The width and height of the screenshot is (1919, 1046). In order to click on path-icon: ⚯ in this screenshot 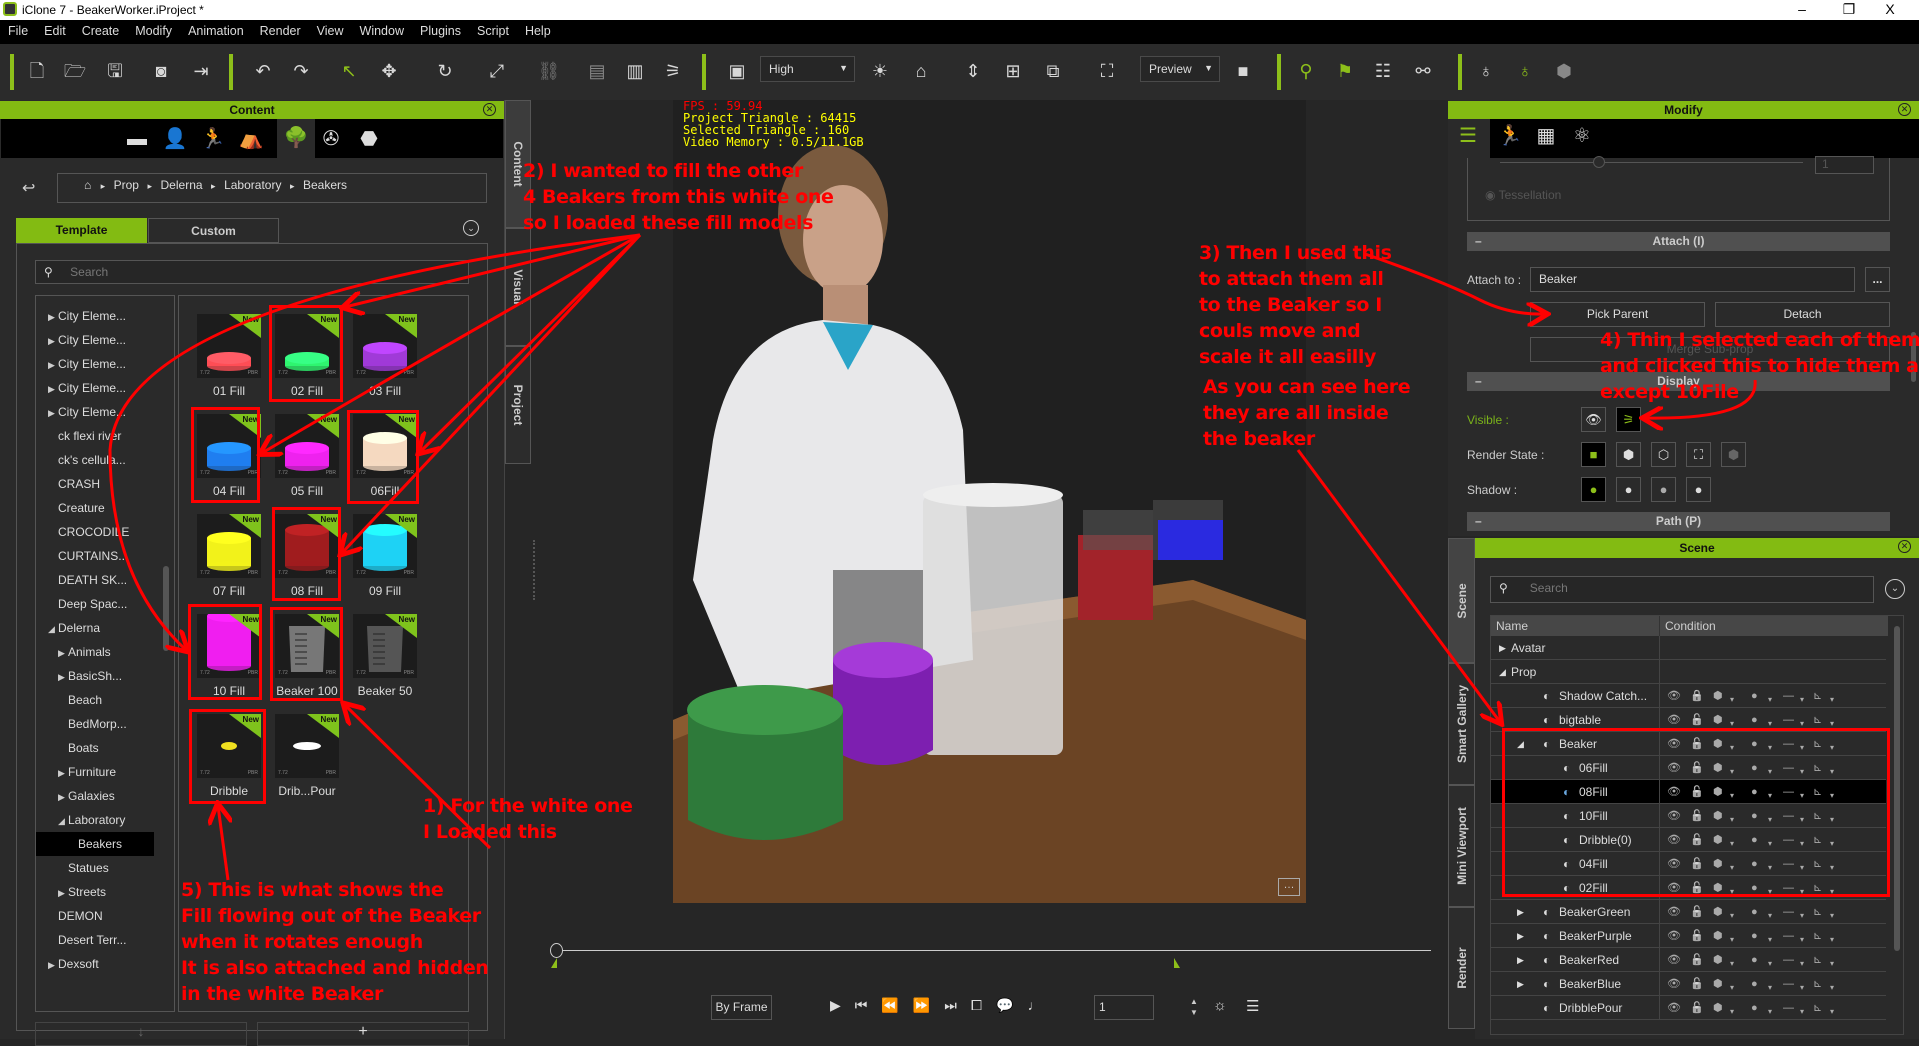, I will do `click(1423, 71)`.